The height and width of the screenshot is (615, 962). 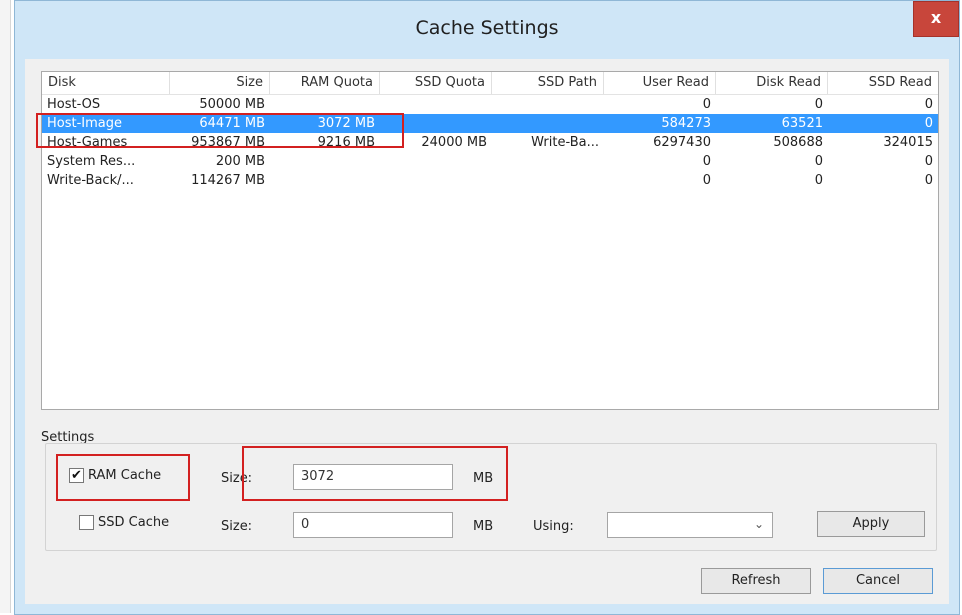 What do you see at coordinates (436, 83) in the screenshot?
I see `column-header-ssd-quota: SSD Quota` at bounding box center [436, 83].